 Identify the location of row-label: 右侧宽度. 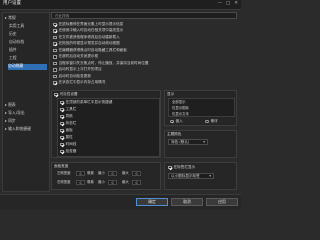
(64, 182).